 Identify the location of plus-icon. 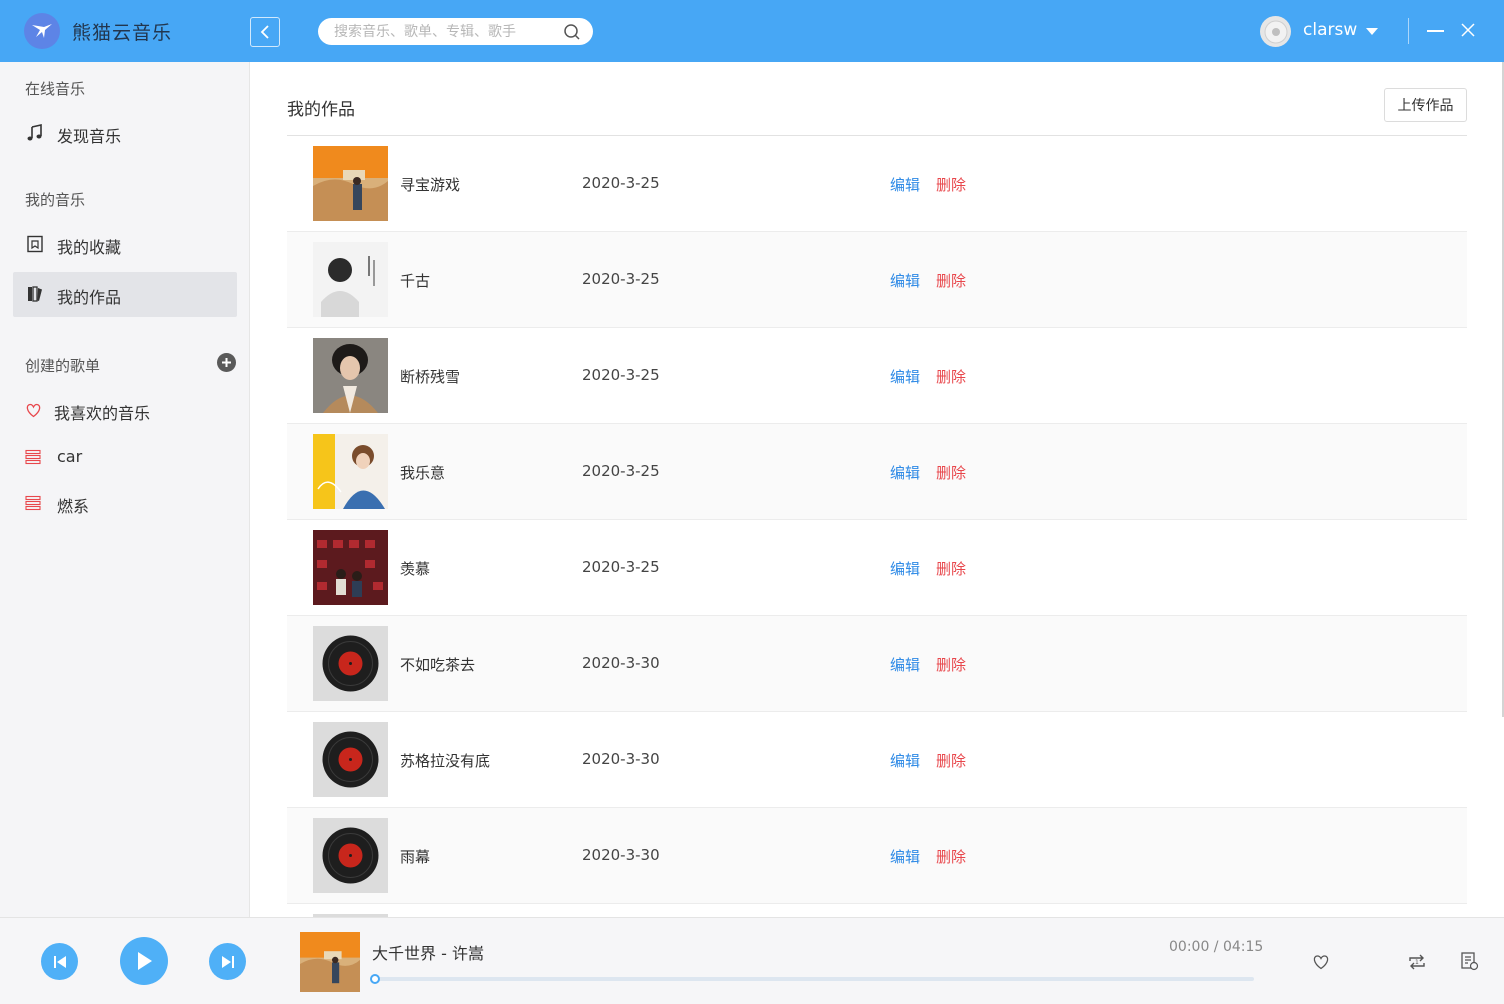
(226, 362).